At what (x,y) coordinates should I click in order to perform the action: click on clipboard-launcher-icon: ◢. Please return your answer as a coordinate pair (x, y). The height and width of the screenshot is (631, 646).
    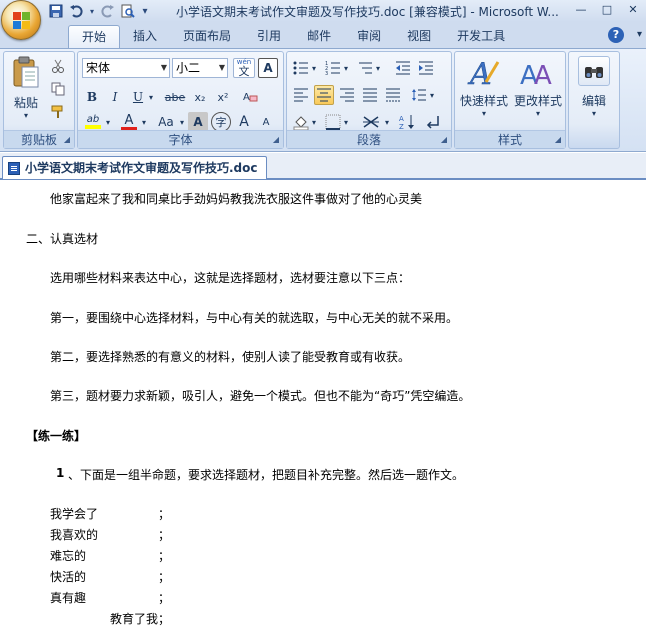
    Looking at the image, I should click on (67, 140).